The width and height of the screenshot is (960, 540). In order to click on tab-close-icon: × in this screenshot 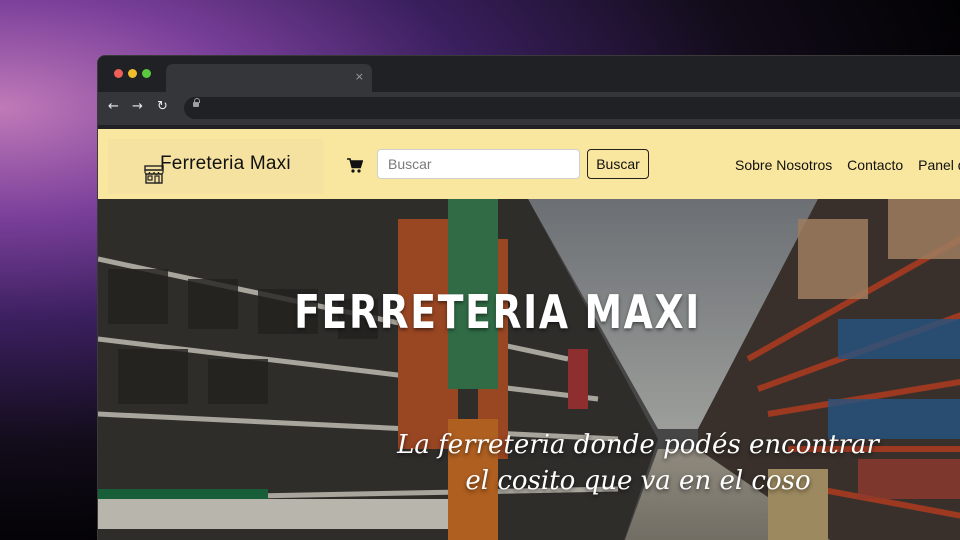, I will do `click(359, 76)`.